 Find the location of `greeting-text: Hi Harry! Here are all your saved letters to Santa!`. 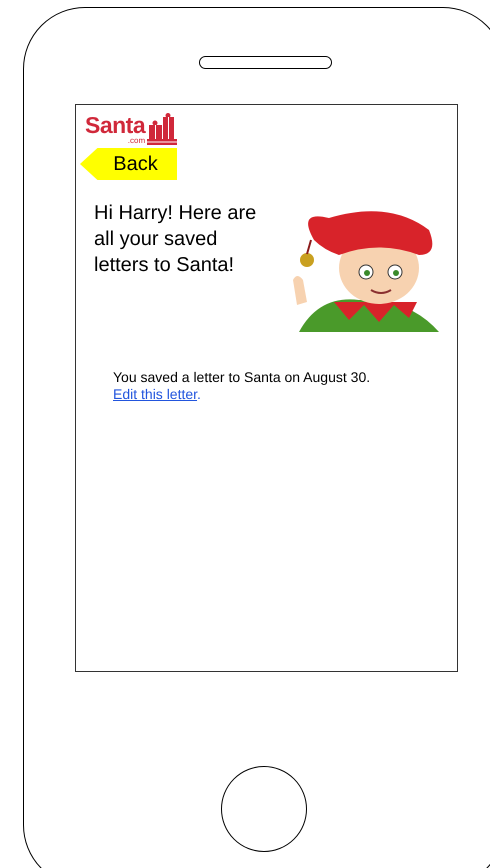

greeting-text: Hi Harry! Here are all your saved letters to Santa! is located at coordinates (176, 239).